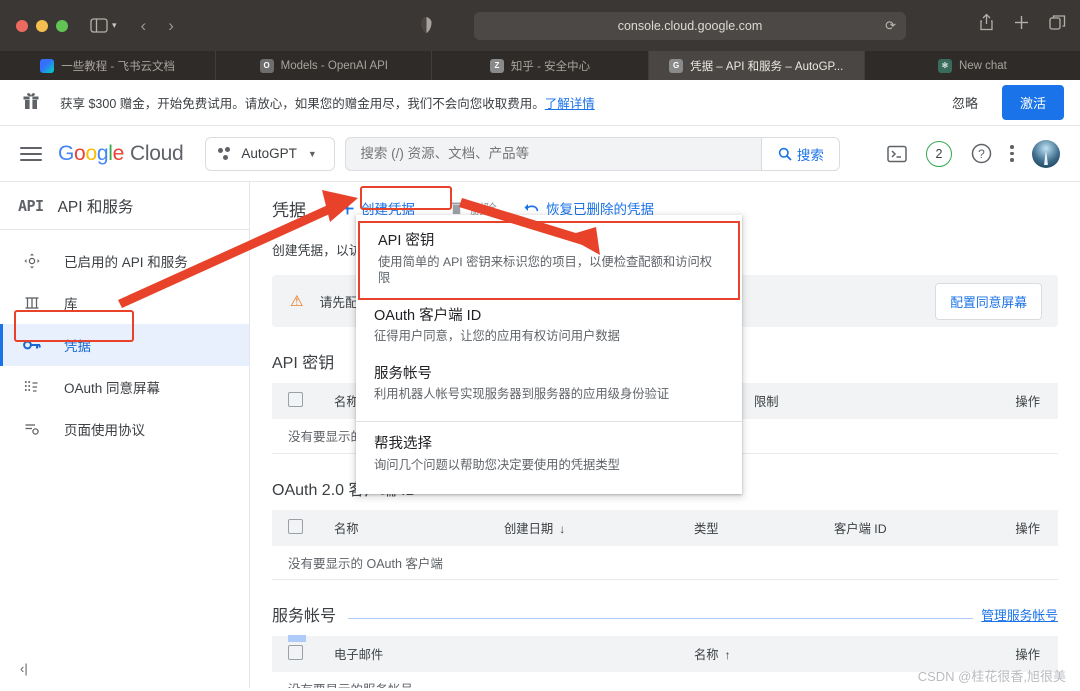 The height and width of the screenshot is (691, 1080). What do you see at coordinates (324, 65) in the screenshot?
I see `browser-tab-1: O Models - OpenAI API` at bounding box center [324, 65].